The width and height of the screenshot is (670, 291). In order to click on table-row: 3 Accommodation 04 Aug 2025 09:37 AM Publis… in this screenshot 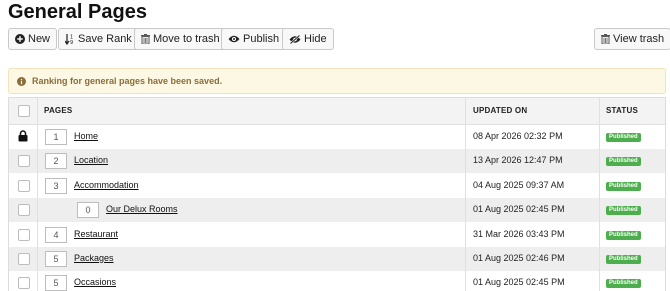, I will do `click(337, 186)`.